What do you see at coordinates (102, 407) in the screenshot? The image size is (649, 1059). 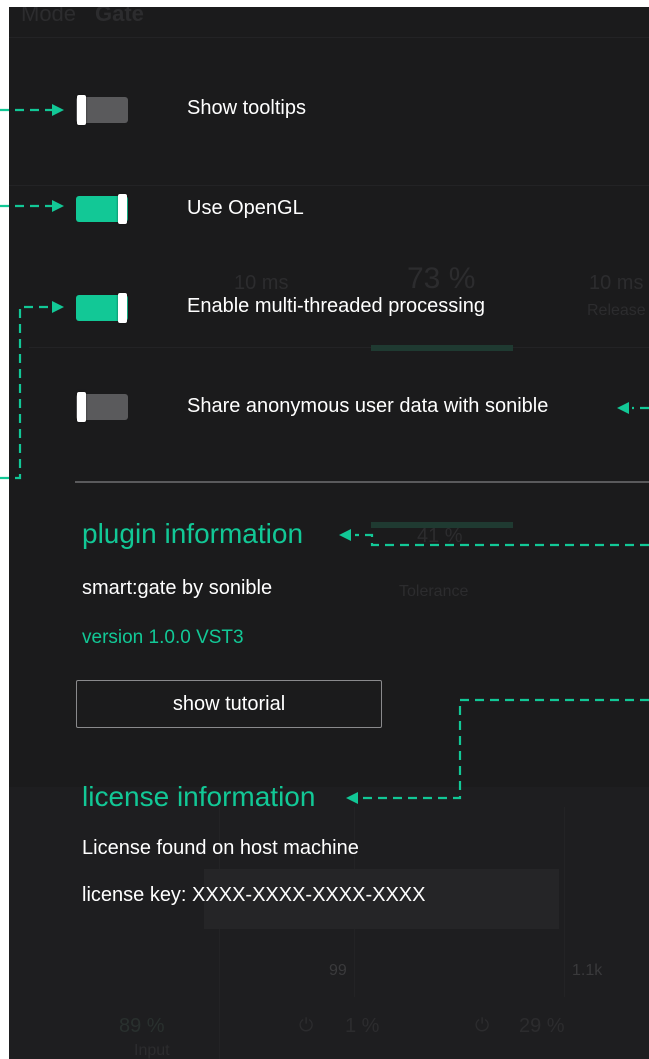 I see `share-data-toggle` at bounding box center [102, 407].